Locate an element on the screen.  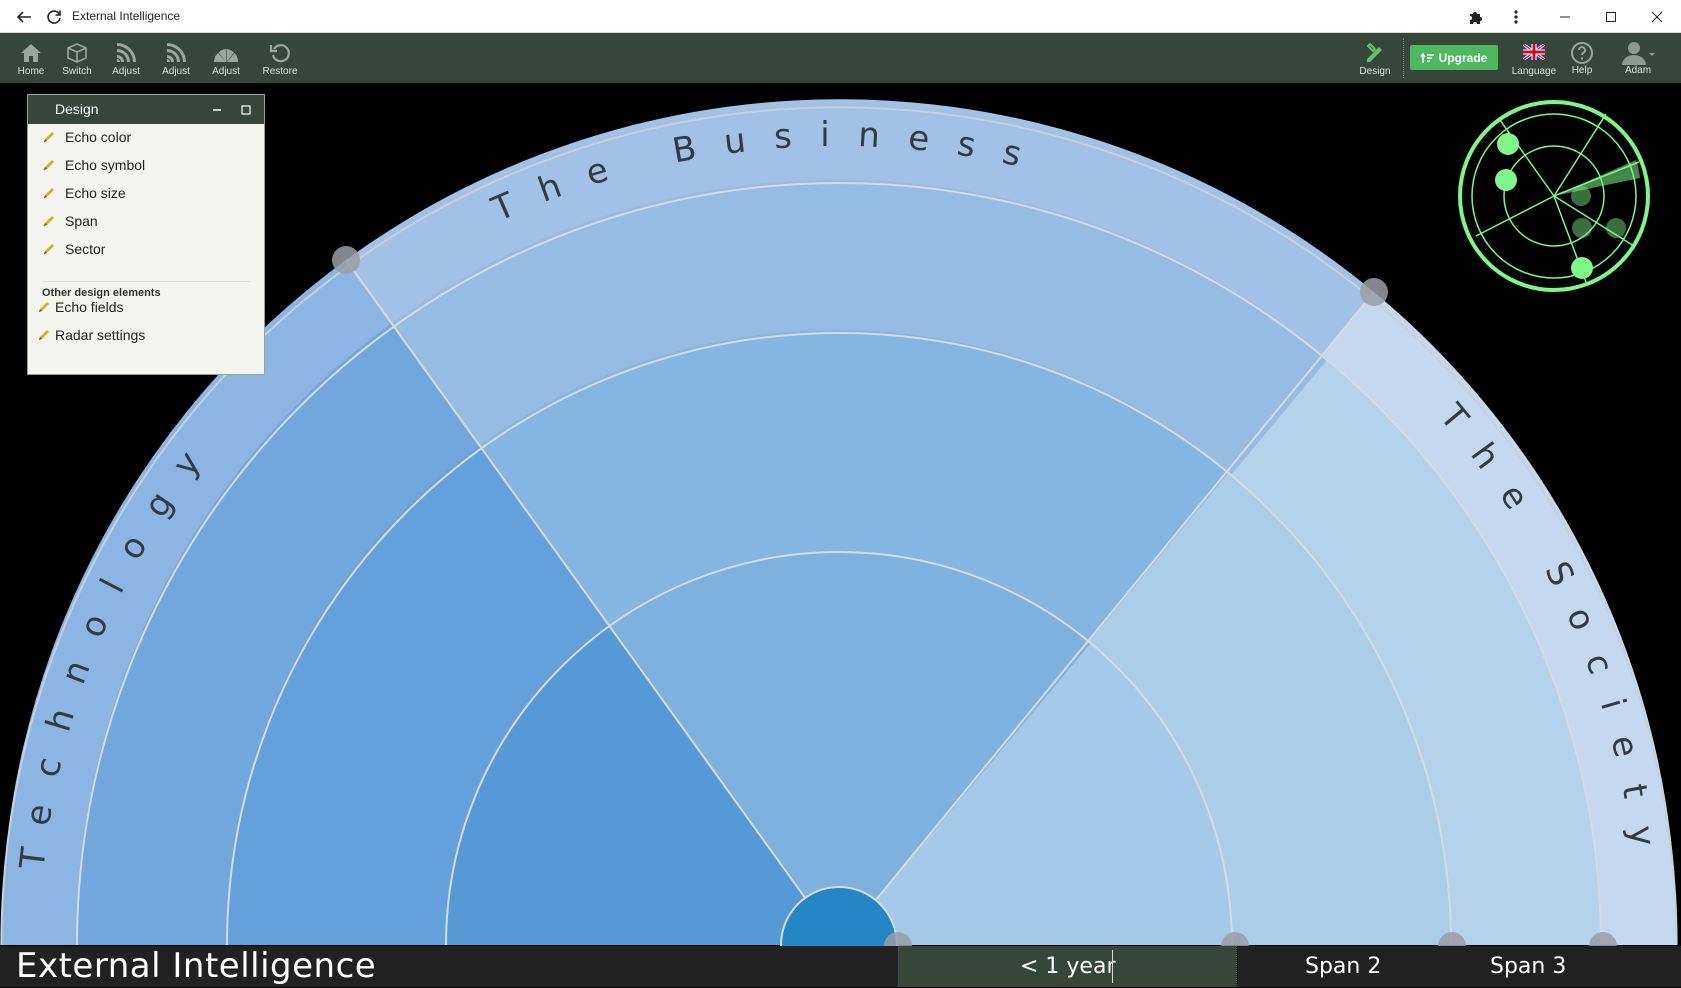
upgrade-button: Upgrade is located at coordinates (1454, 57).